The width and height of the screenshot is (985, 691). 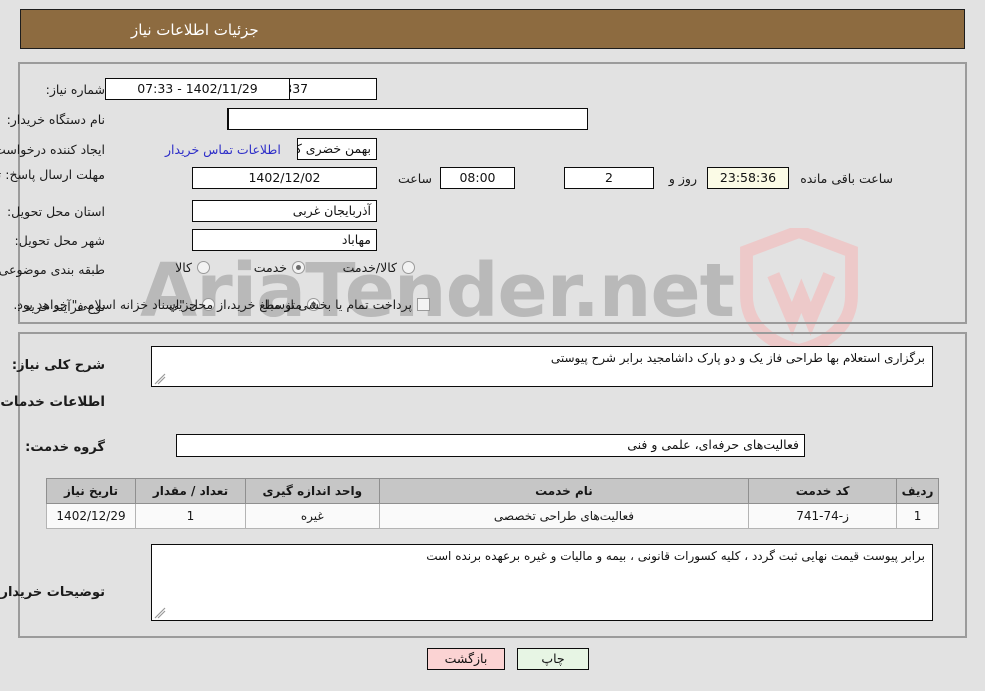 What do you see at coordinates (823, 516) in the screenshot?
I see `cell-service-code: ز-74-741` at bounding box center [823, 516].